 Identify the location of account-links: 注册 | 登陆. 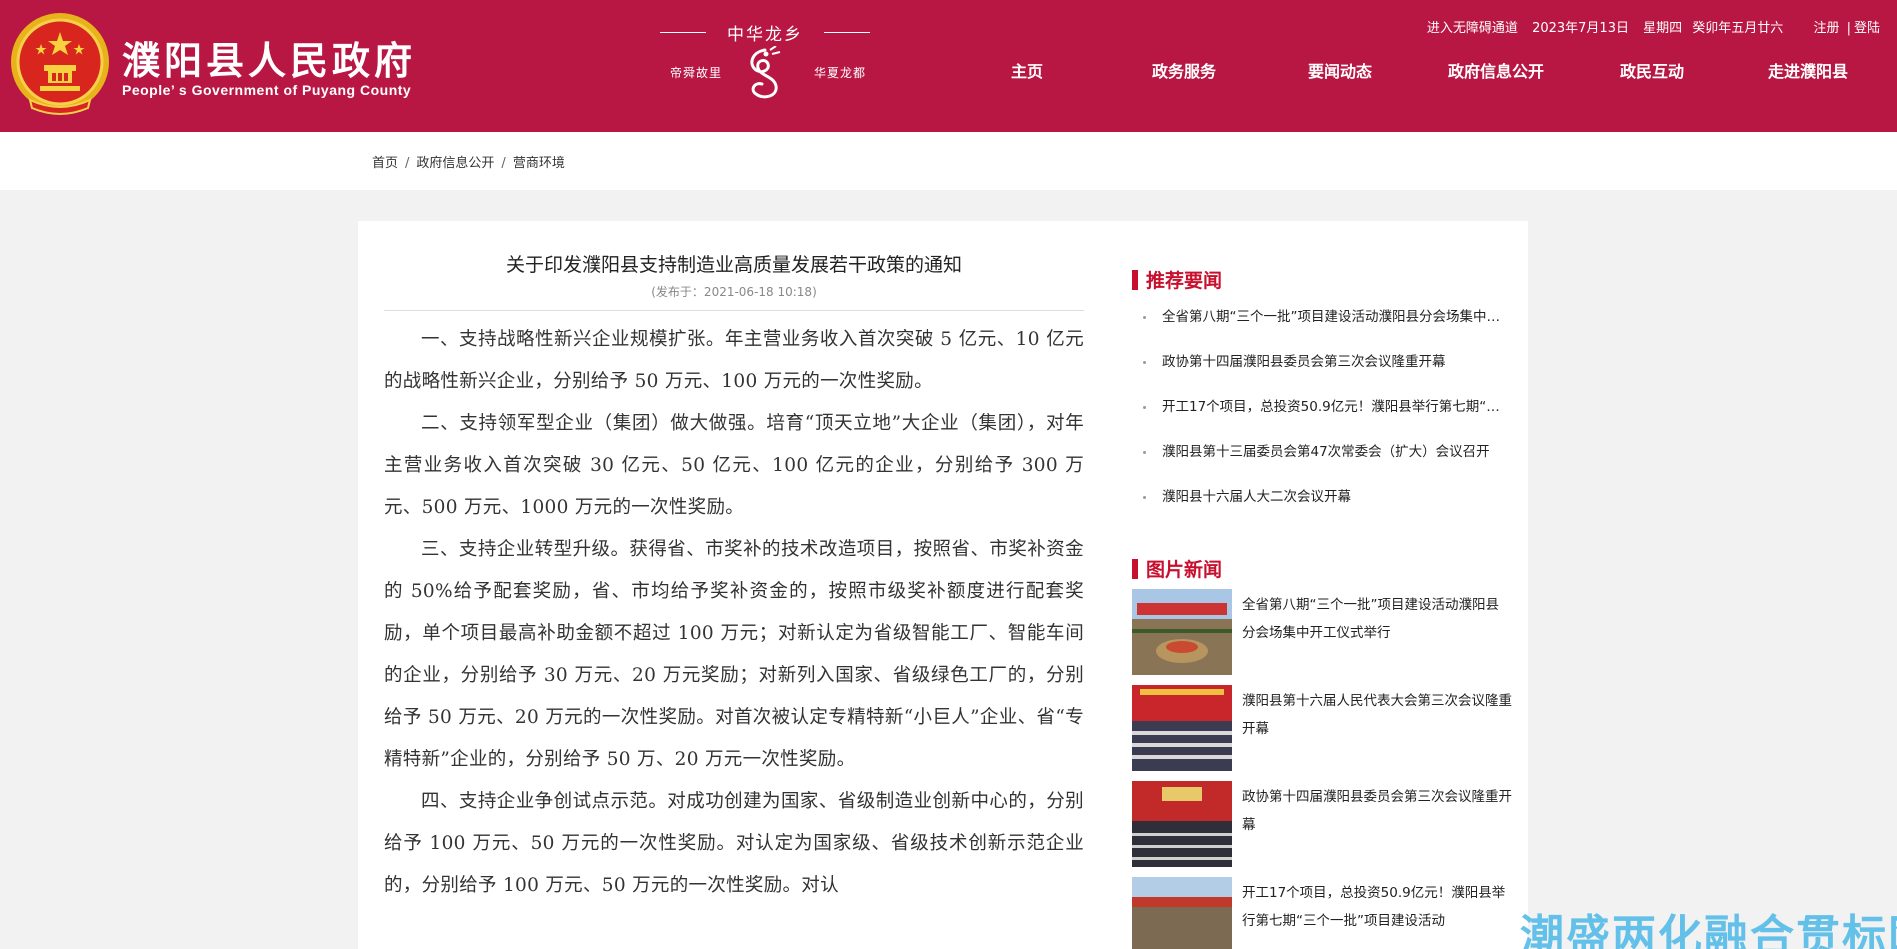
(1846, 28).